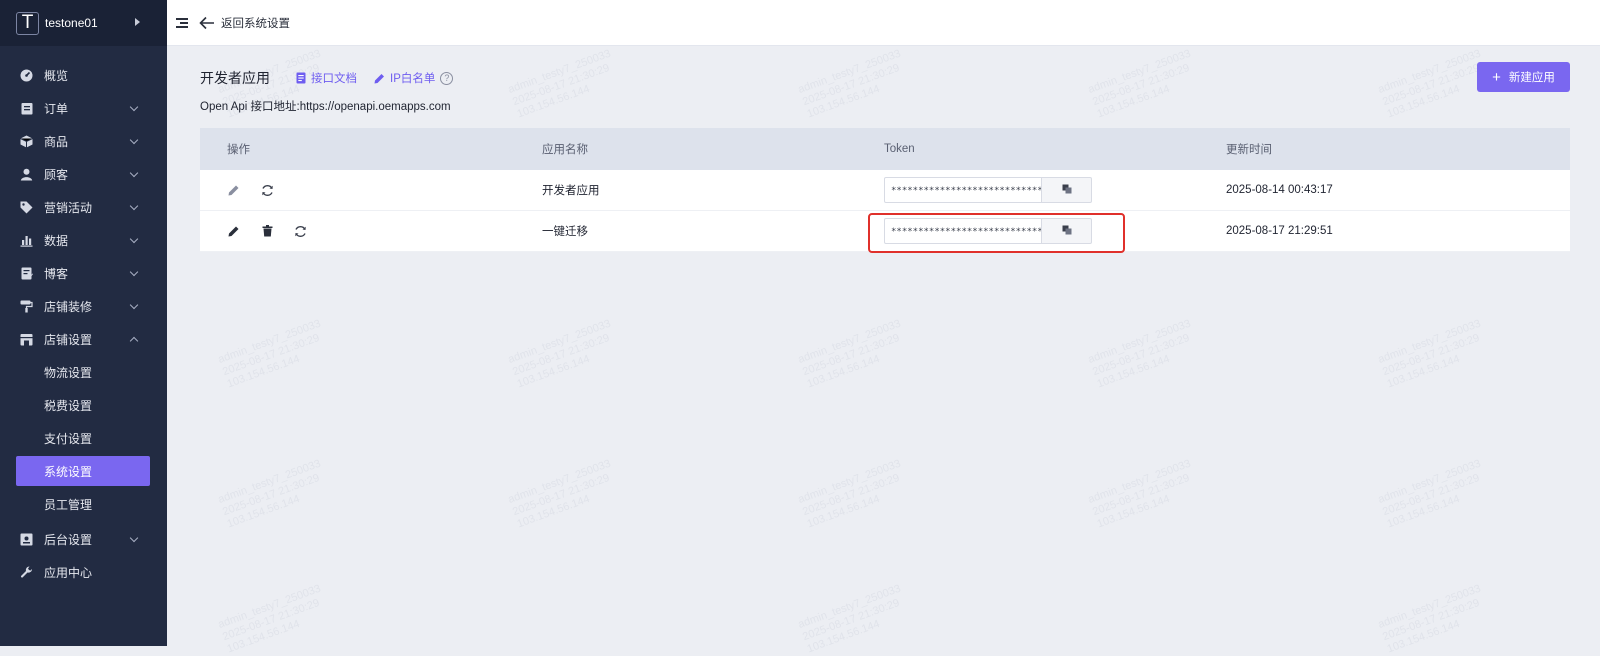 The image size is (1600, 656). I want to click on new-app-label: 新建应用, so click(1531, 78).